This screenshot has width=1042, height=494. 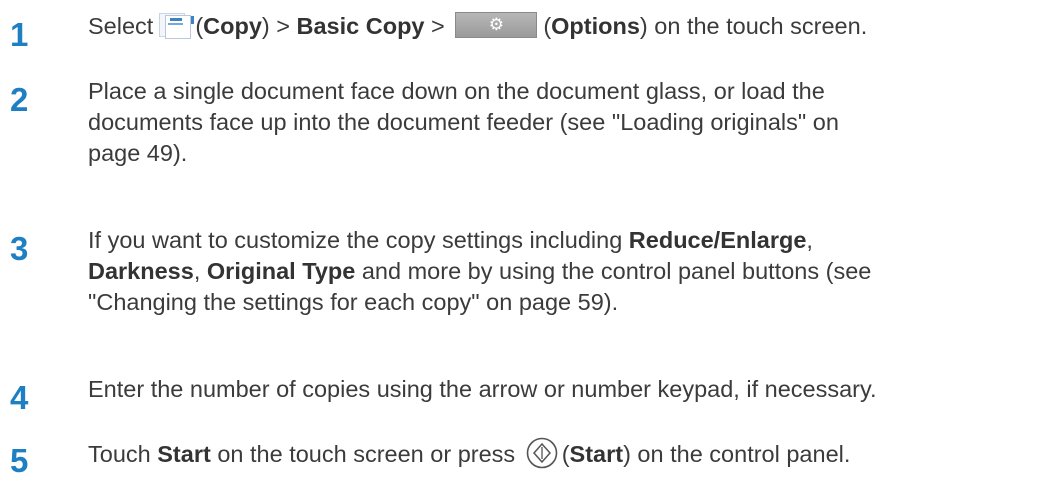 What do you see at coordinates (19, 34) in the screenshot?
I see `step-number: 1` at bounding box center [19, 34].